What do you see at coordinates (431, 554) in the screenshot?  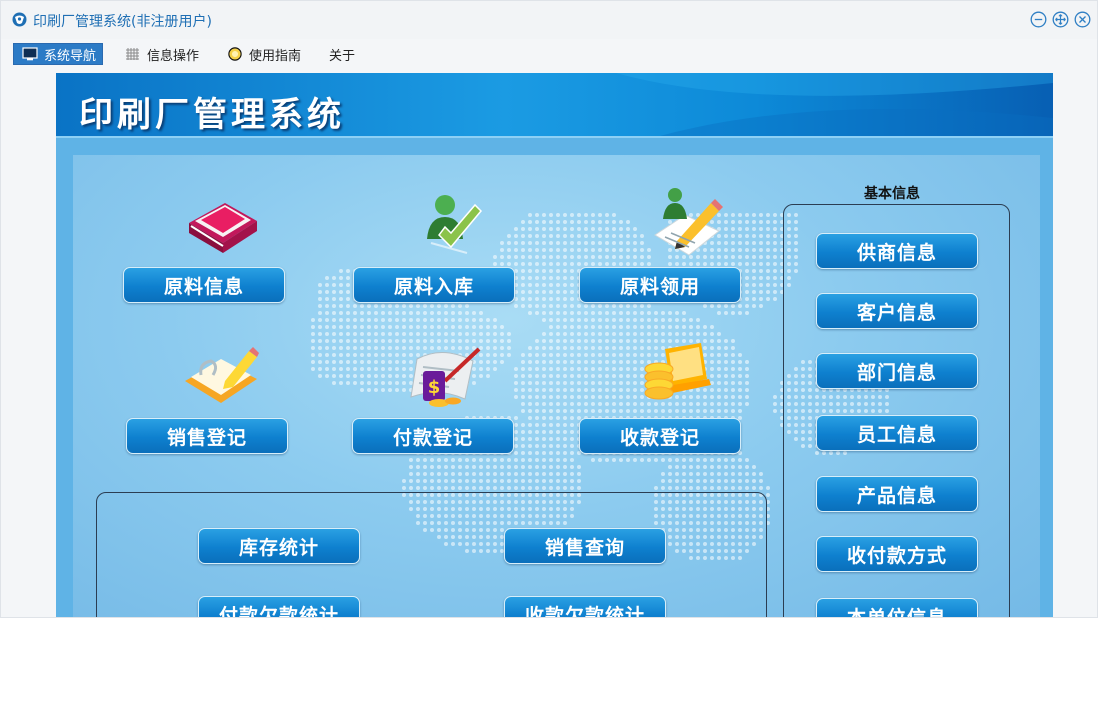 I see `statistics-group` at bounding box center [431, 554].